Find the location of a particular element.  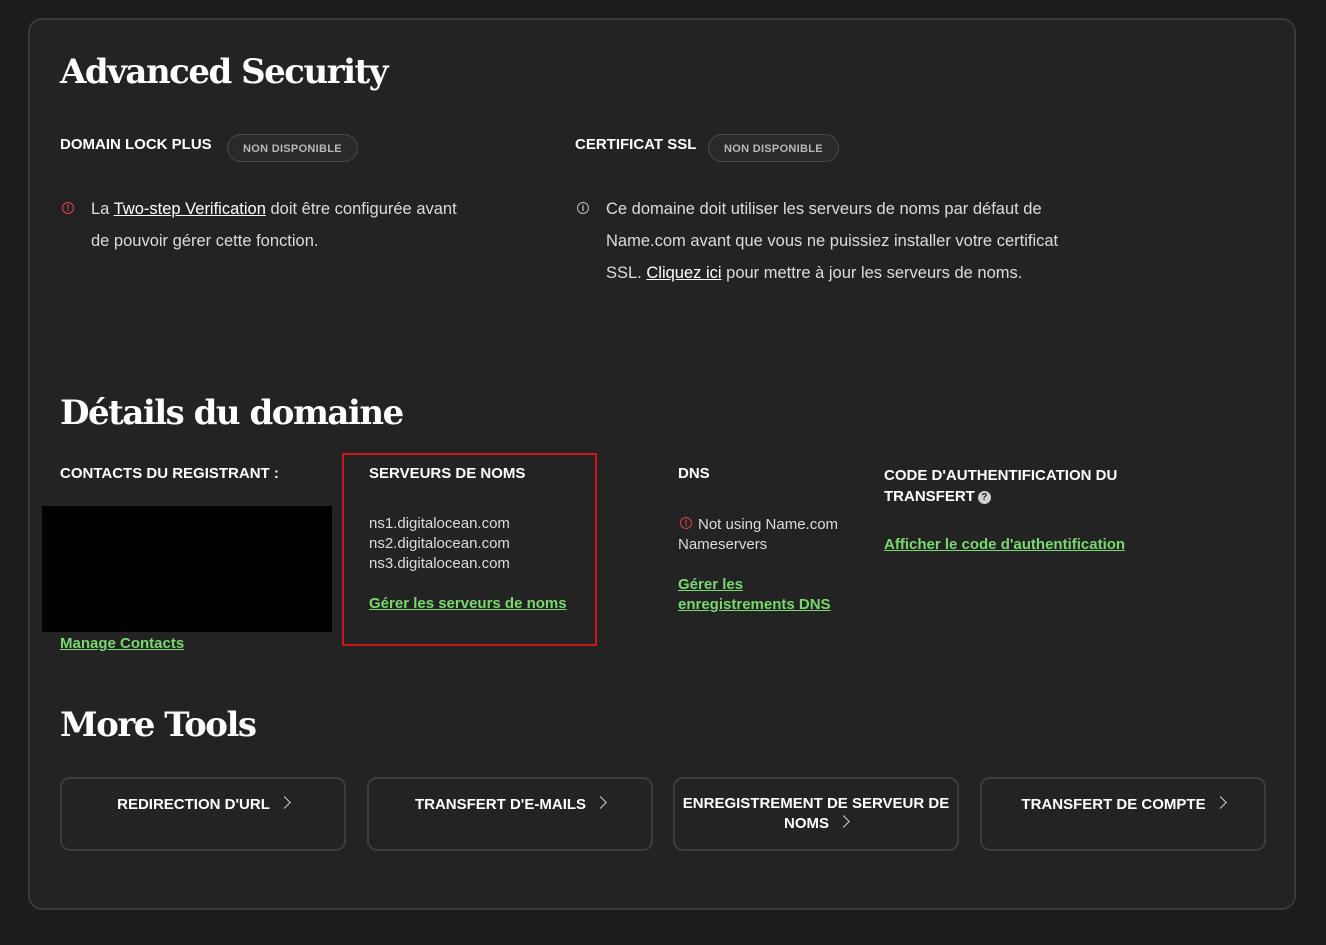

nameserver-item: ns3.digitalocean.com is located at coordinates (439, 563).